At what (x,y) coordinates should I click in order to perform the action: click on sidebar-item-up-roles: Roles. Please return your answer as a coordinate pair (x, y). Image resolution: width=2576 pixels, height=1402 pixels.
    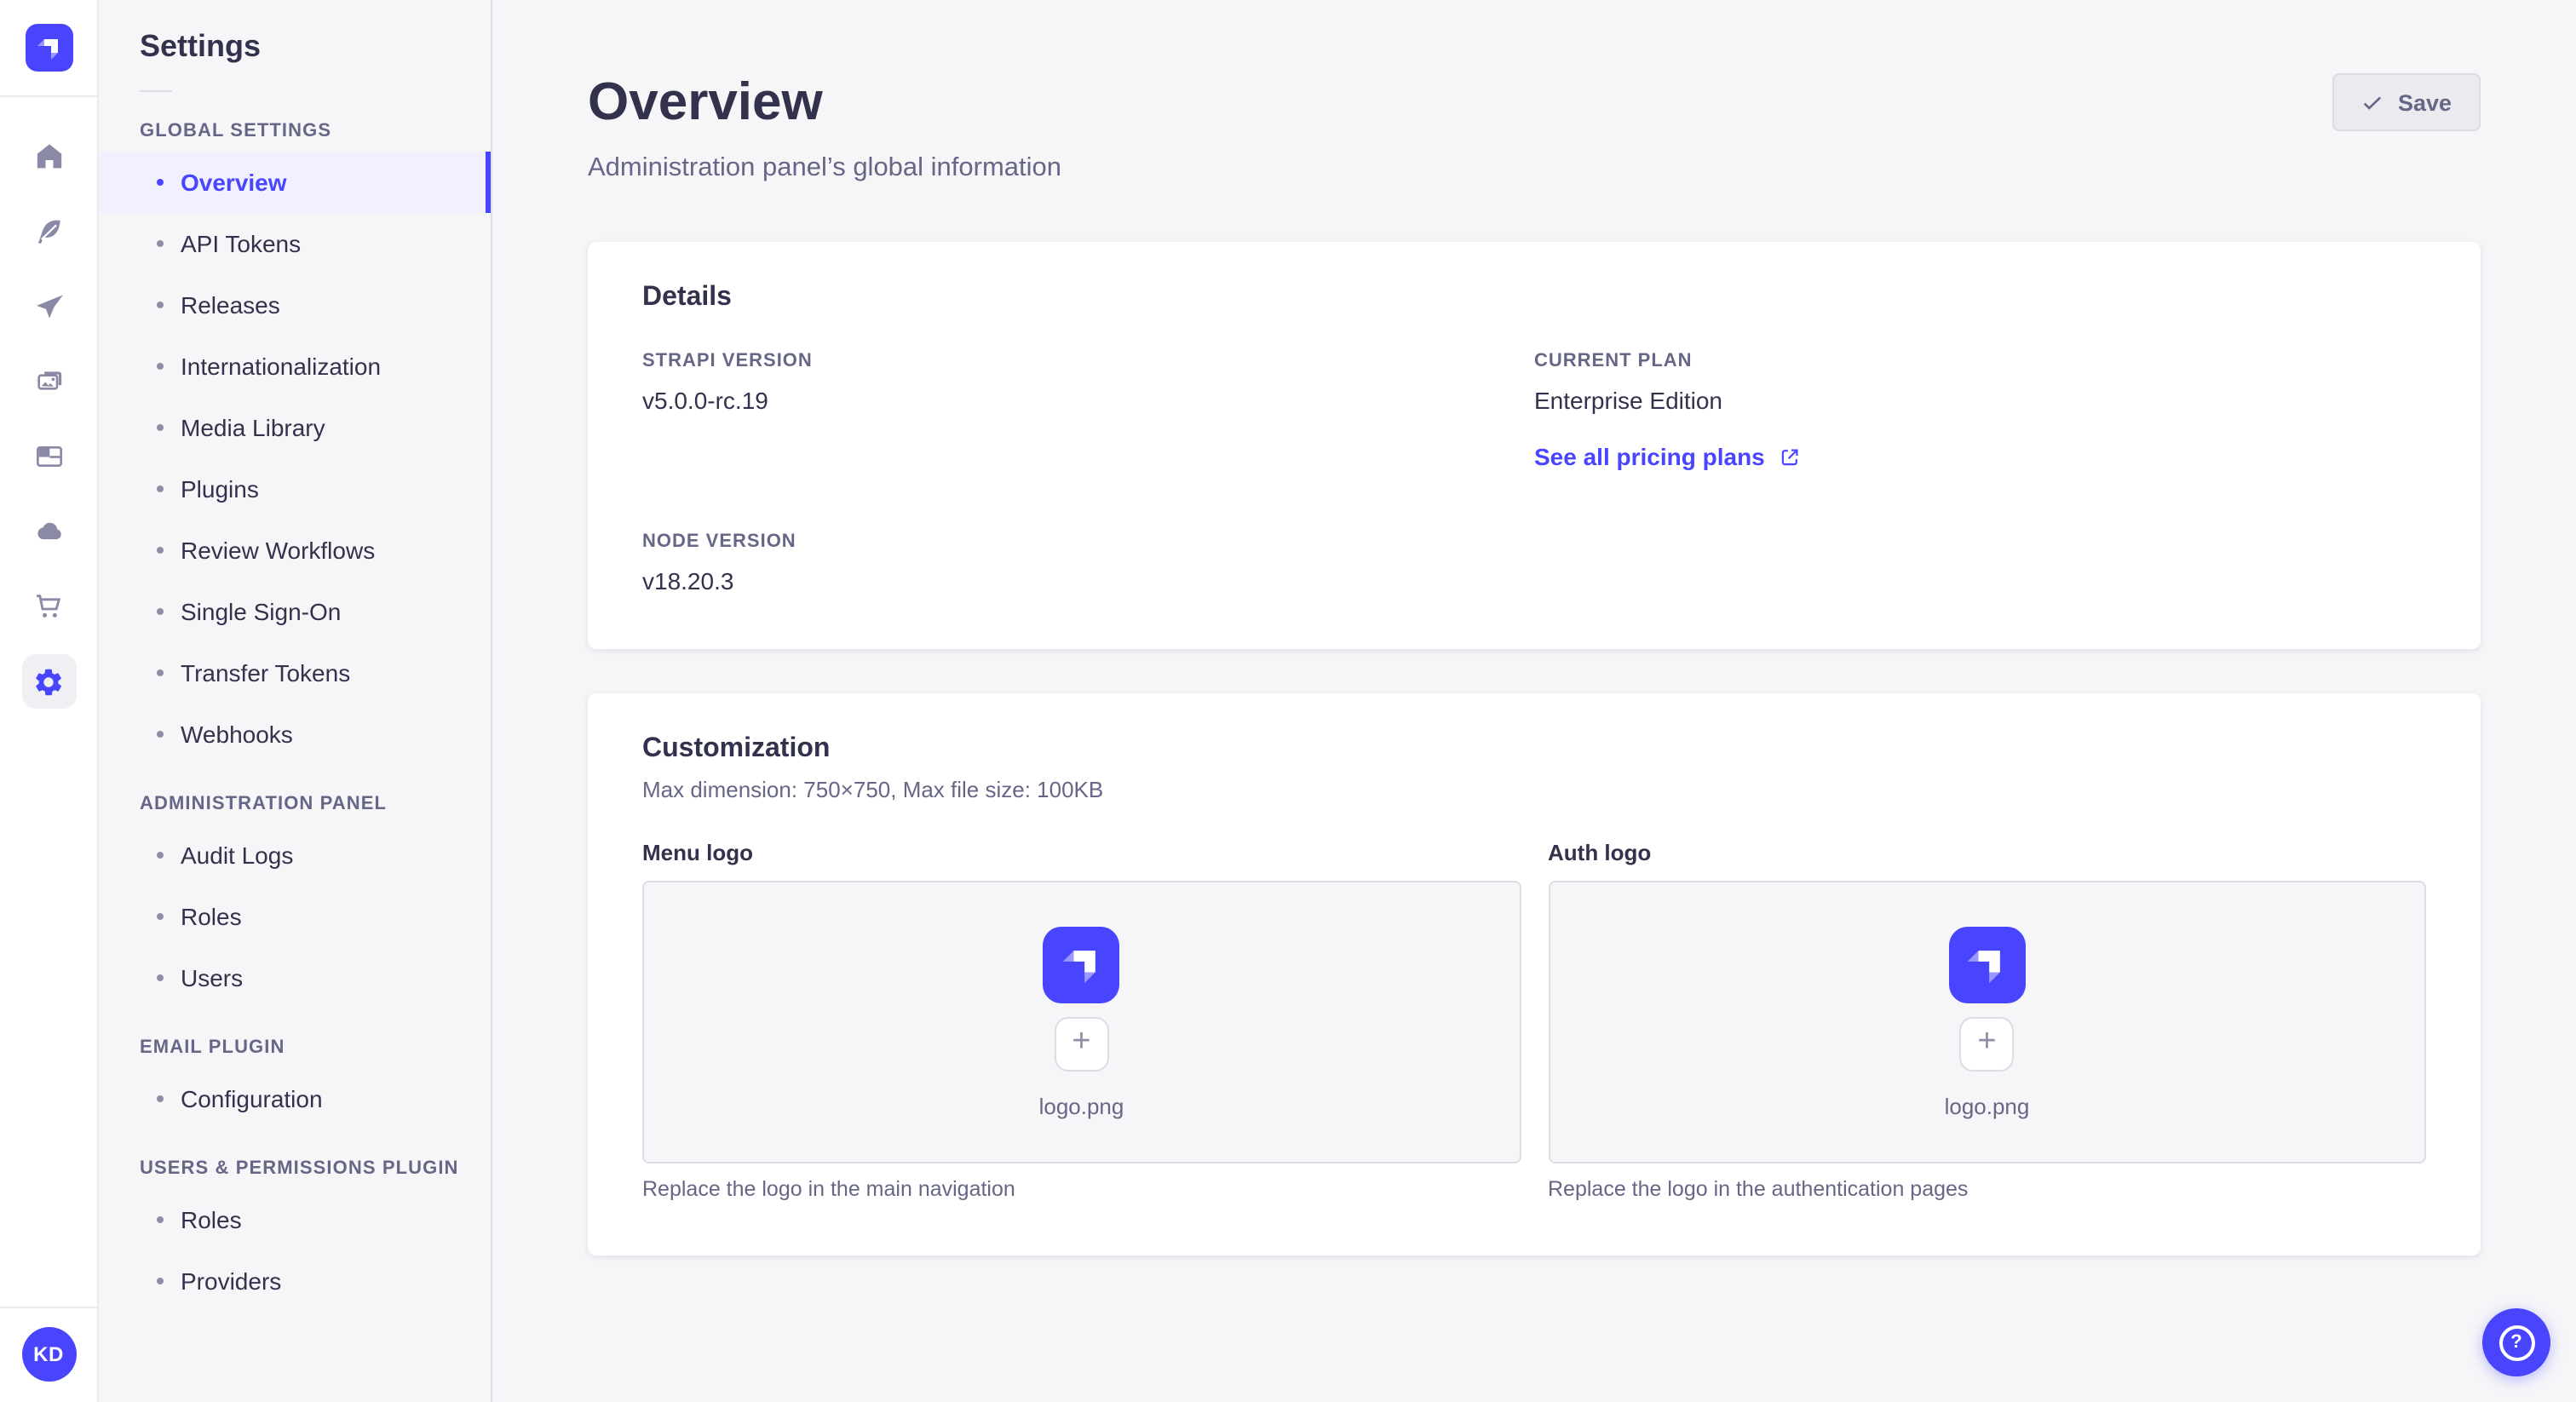
    Looking at the image, I should click on (295, 1219).